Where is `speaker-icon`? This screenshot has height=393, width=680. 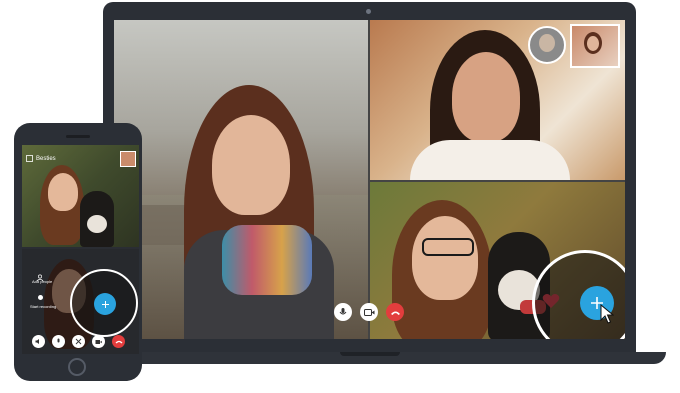 speaker-icon is located at coordinates (37, 341).